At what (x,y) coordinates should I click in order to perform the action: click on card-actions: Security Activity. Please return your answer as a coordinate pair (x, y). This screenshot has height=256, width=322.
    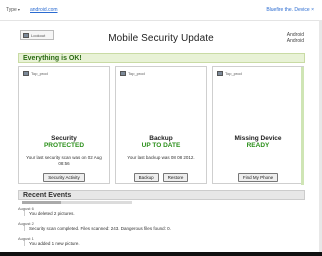
    Looking at the image, I should click on (64, 177).